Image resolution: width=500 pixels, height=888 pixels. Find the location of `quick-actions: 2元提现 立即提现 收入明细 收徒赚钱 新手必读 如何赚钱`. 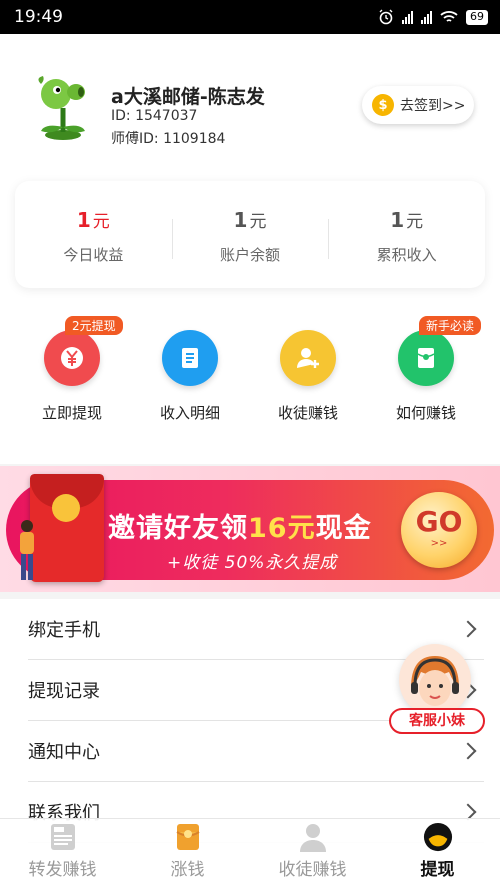

quick-actions: 2元提现 立即提现 收入明细 收徒赚钱 新手必读 如何赚钱 is located at coordinates (250, 375).